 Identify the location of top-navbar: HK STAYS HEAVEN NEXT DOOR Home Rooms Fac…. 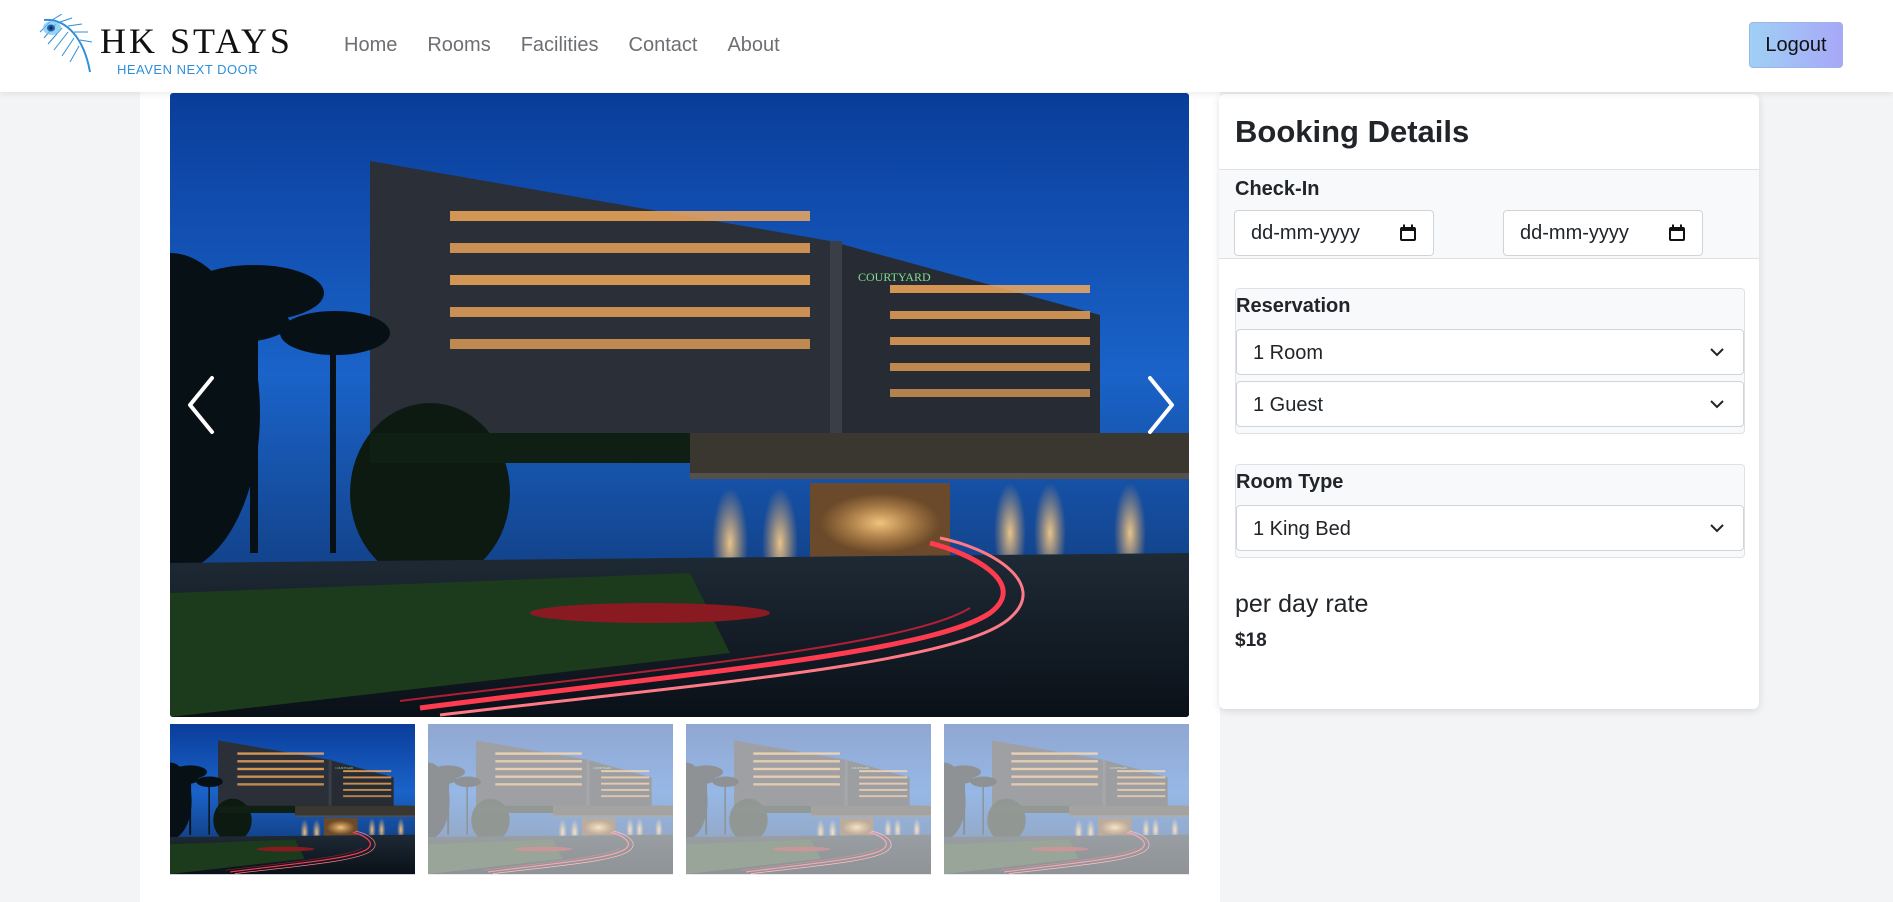
(946, 46).